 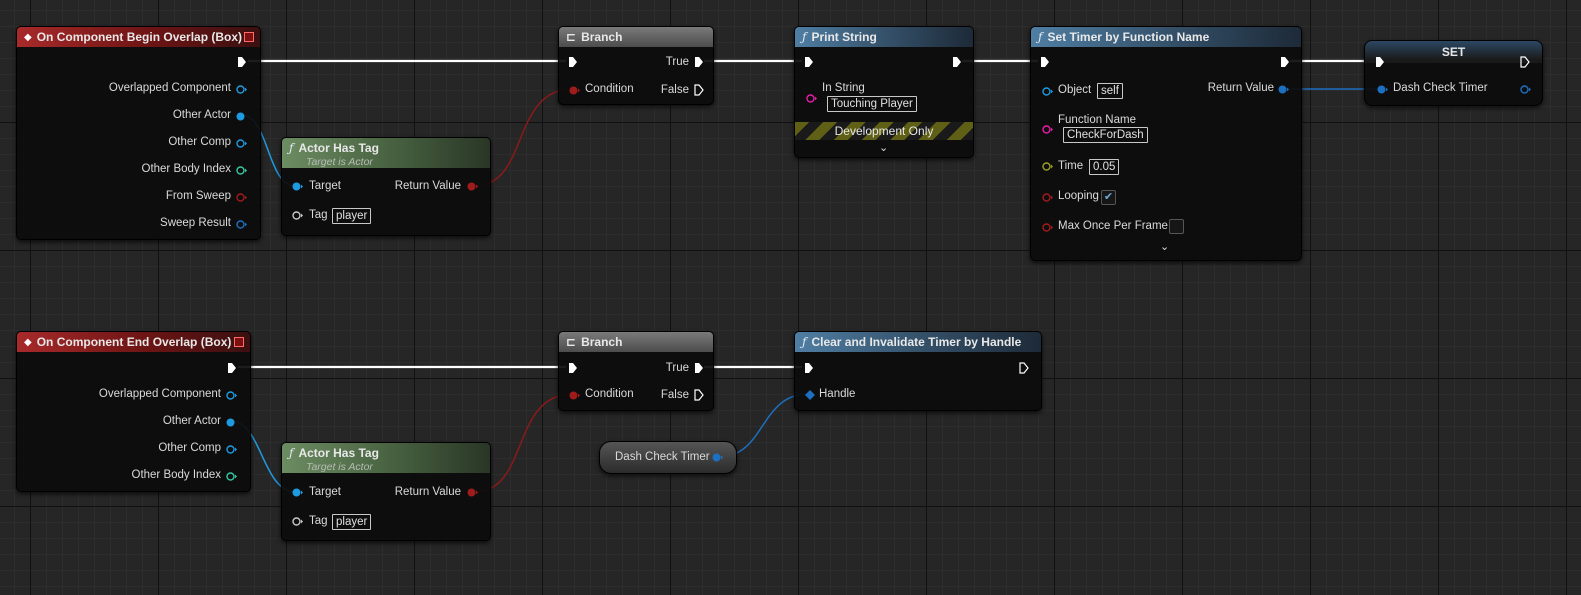 What do you see at coordinates (1453, 73) in the screenshot?
I see `set-variable-node: SET Dash Check Timer` at bounding box center [1453, 73].